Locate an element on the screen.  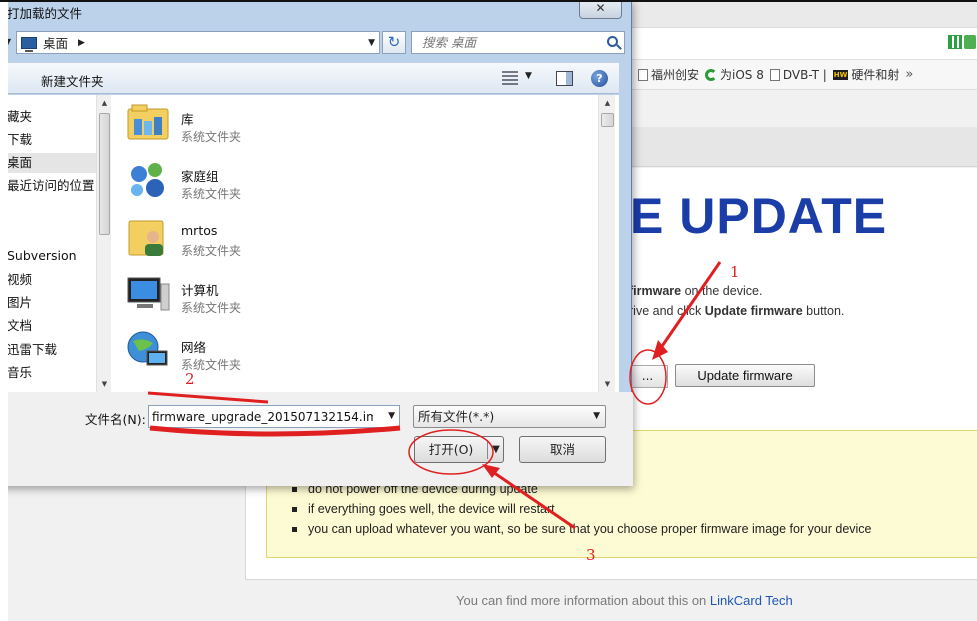
bookmark-item: 为iOS 8 is located at coordinates (734, 74).